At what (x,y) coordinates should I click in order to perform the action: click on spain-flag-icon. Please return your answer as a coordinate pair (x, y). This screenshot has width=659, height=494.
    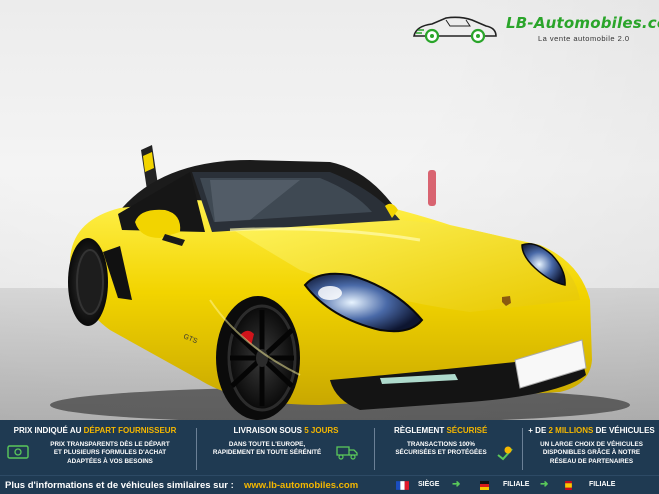
    Looking at the image, I should click on (568, 485).